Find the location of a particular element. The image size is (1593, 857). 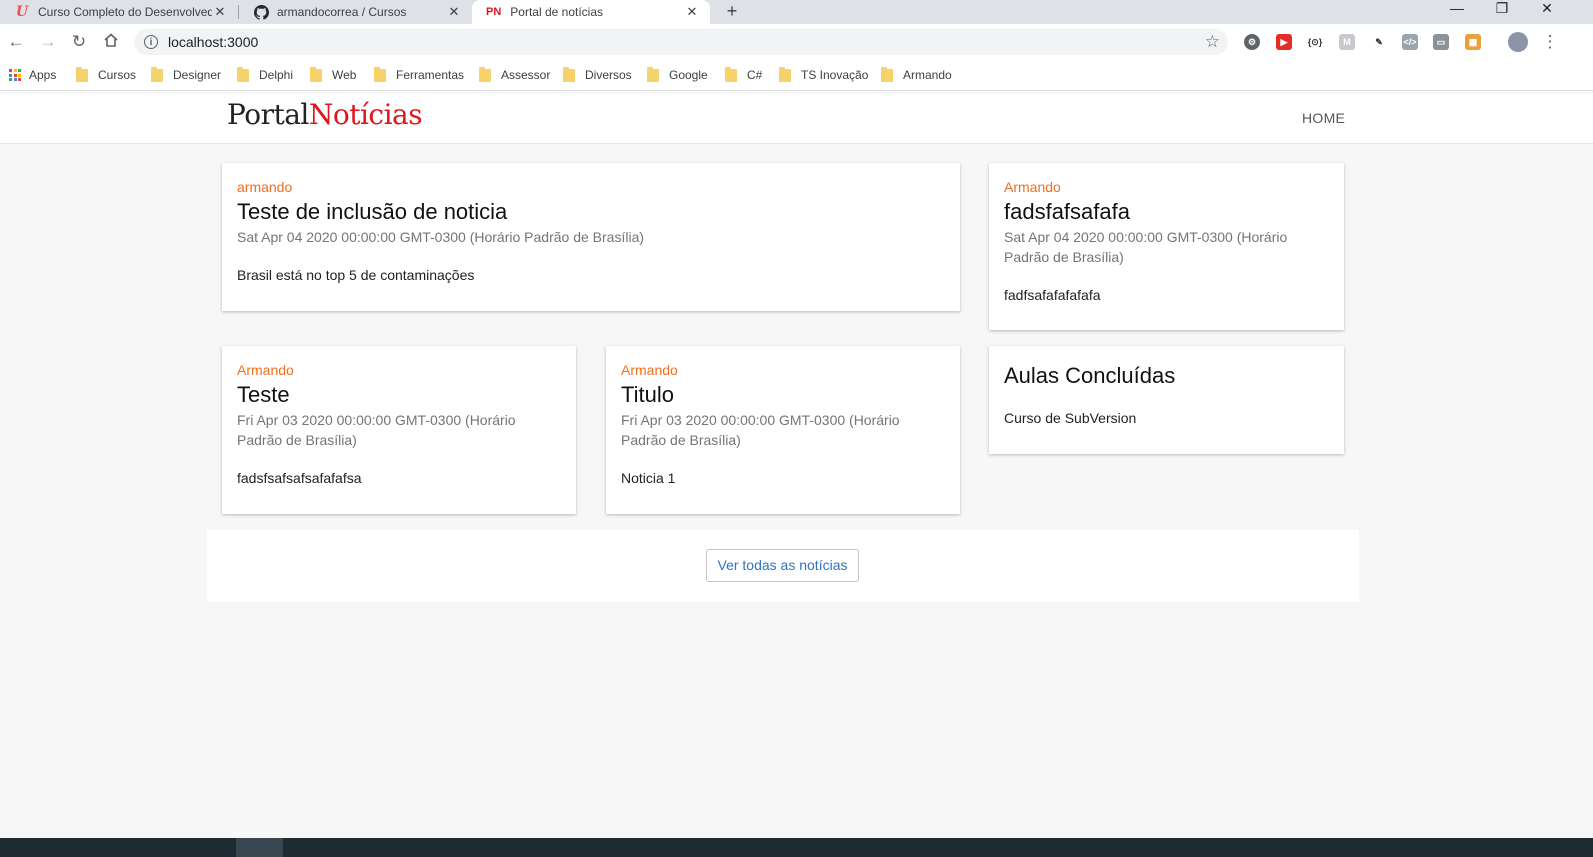

os-taskbar is located at coordinates (796, 847).